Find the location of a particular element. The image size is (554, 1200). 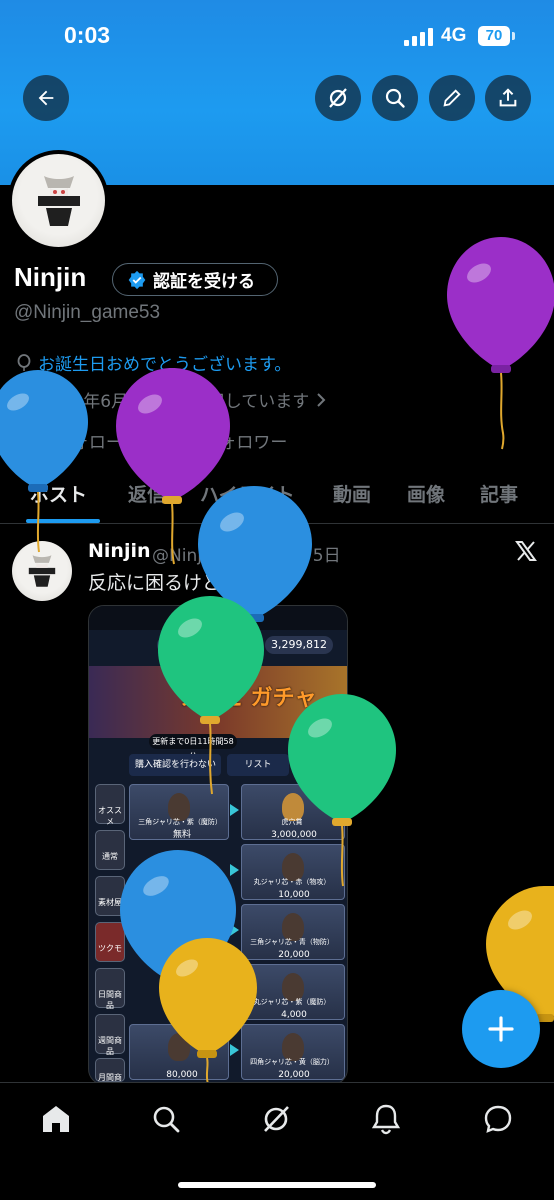

get-verified-button: 認証を受ける is located at coordinates (195, 279).